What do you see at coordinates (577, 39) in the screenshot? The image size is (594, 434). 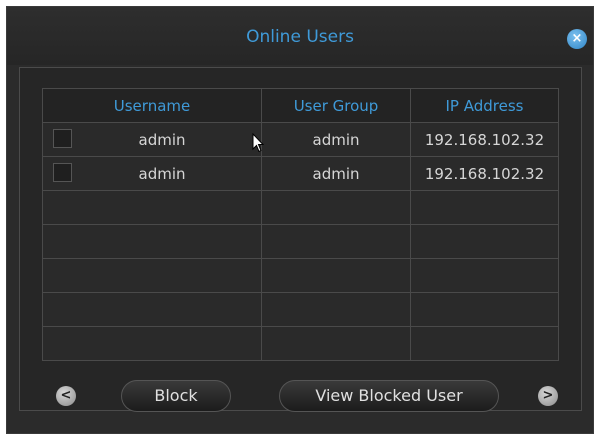 I see `close-icon: ×` at bounding box center [577, 39].